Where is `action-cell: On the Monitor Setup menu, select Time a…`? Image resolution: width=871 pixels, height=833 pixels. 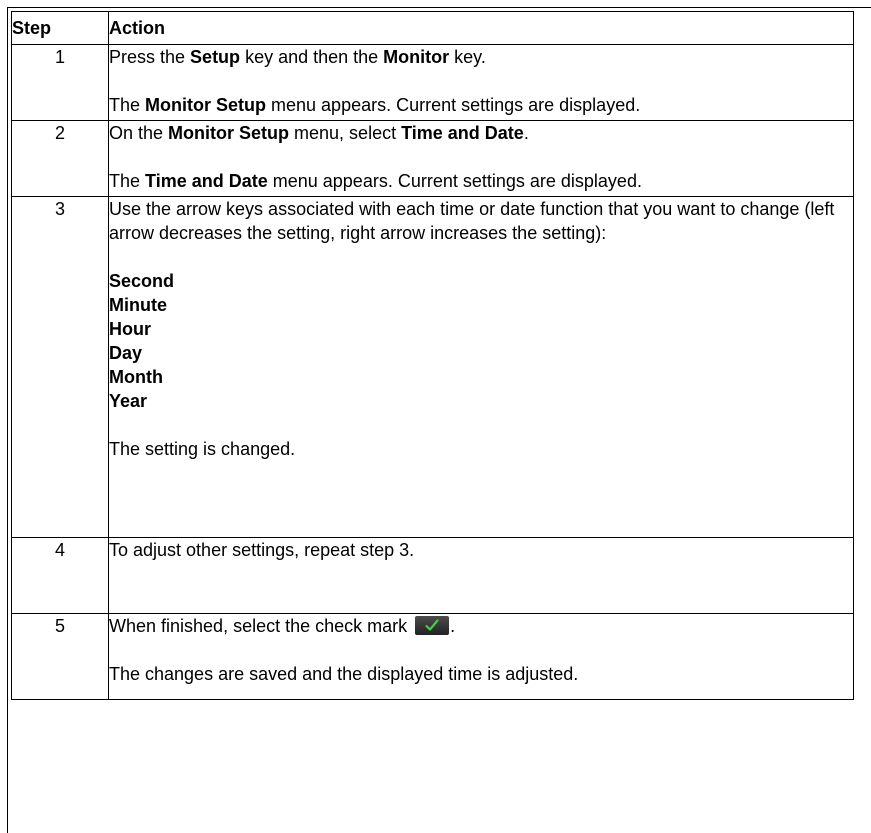 action-cell: On the Monitor Setup menu, select Time a… is located at coordinates (481, 158).